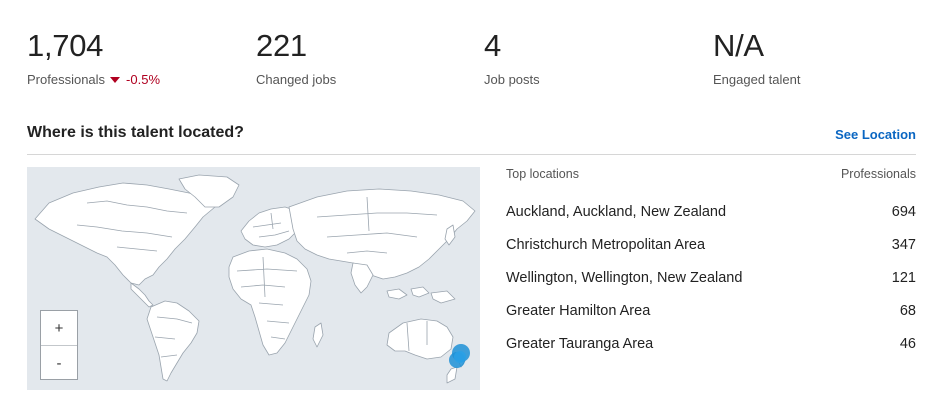 This screenshot has width=940, height=406. I want to click on column-header-professionals: Professionals, so click(878, 174).